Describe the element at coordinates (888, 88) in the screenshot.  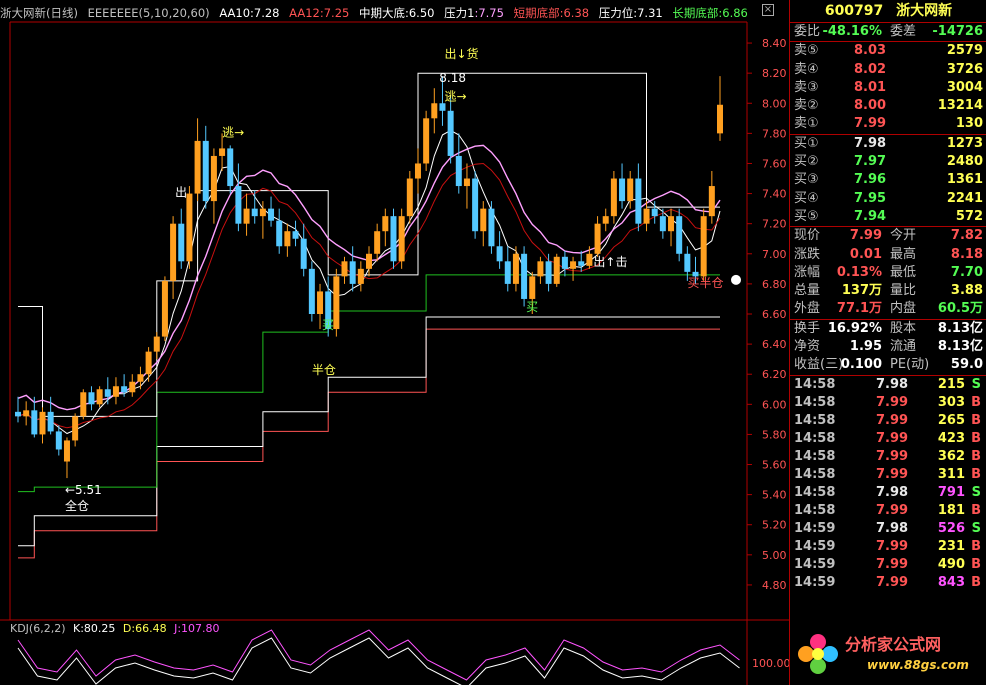
I see `ask-row: 卖③ 8.01 3004` at that location.